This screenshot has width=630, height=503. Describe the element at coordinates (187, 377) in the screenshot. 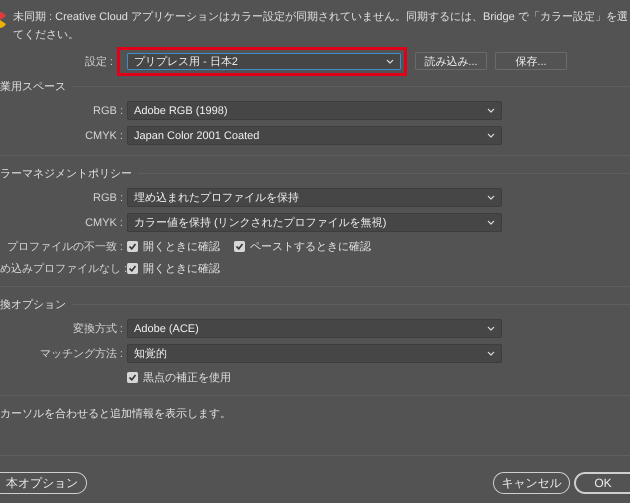

I see `checkbox-label: 黒点の補正を使用` at that location.